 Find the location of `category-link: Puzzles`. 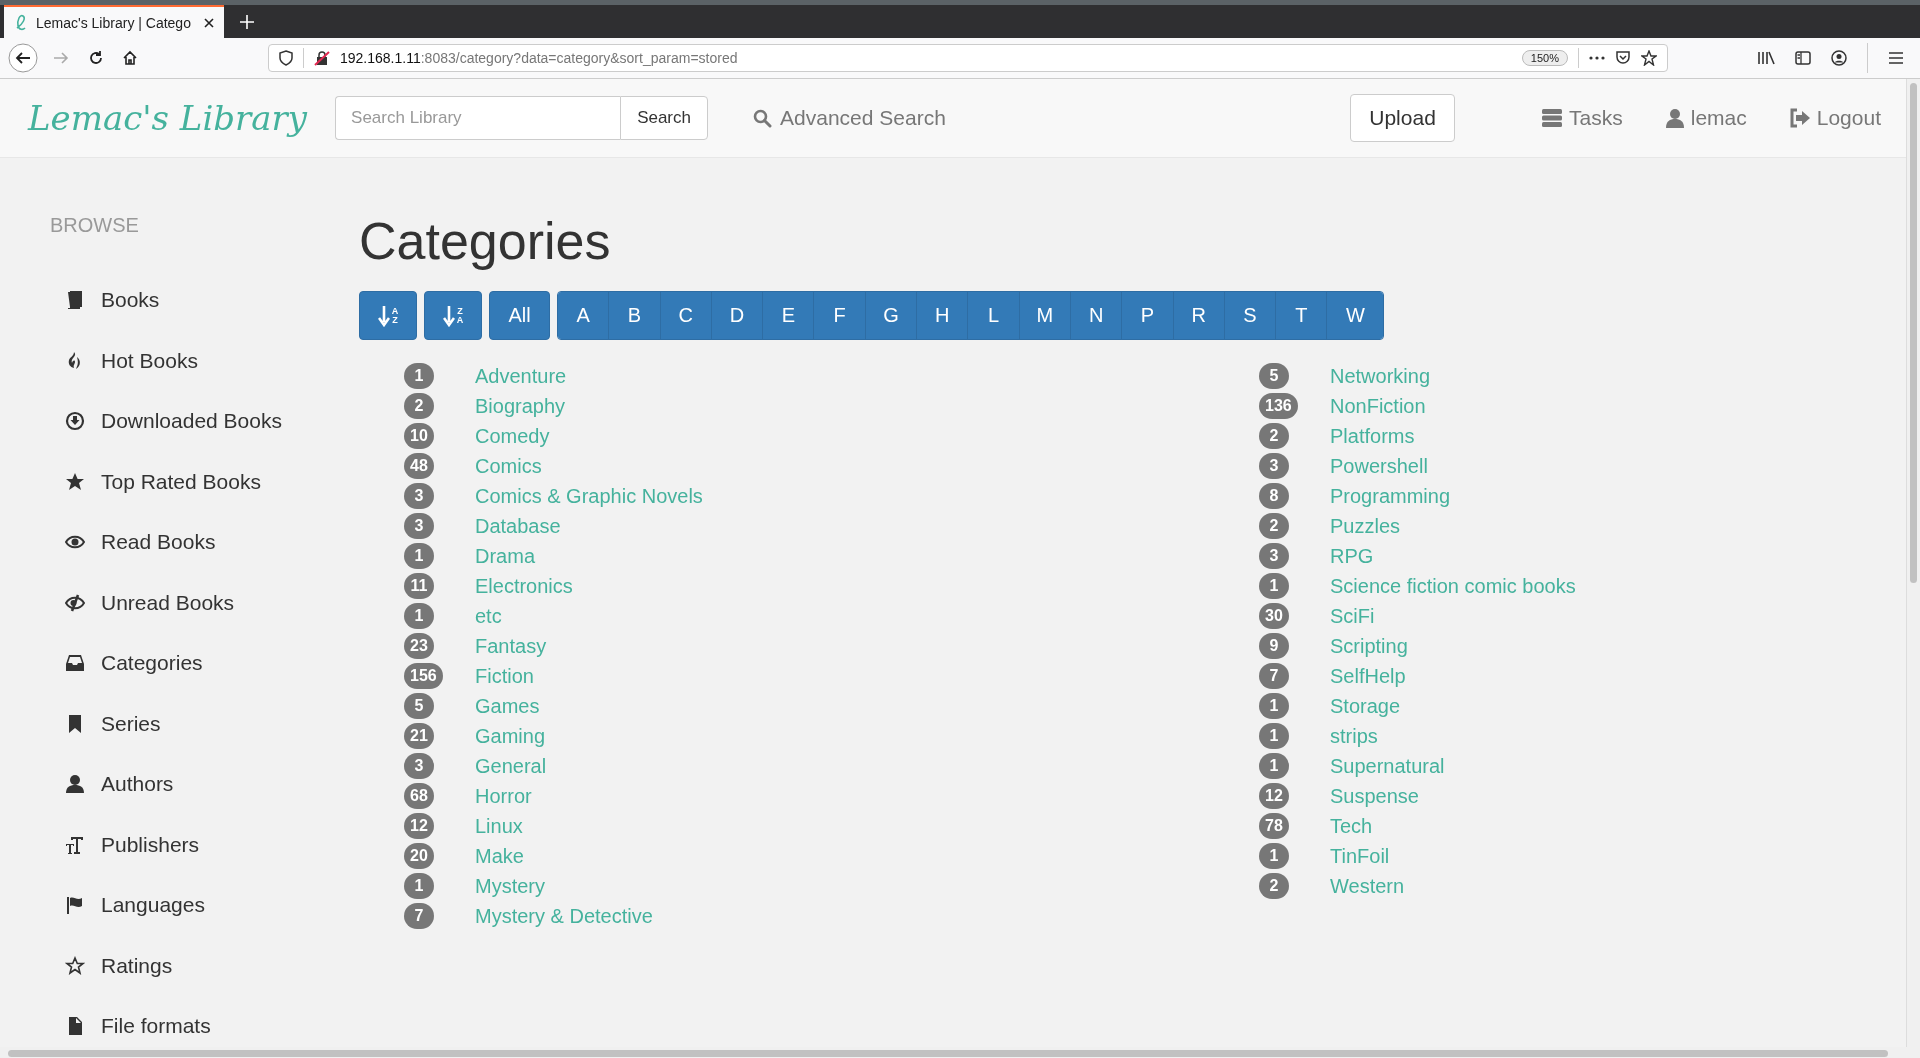

category-link: Puzzles is located at coordinates (1365, 526).